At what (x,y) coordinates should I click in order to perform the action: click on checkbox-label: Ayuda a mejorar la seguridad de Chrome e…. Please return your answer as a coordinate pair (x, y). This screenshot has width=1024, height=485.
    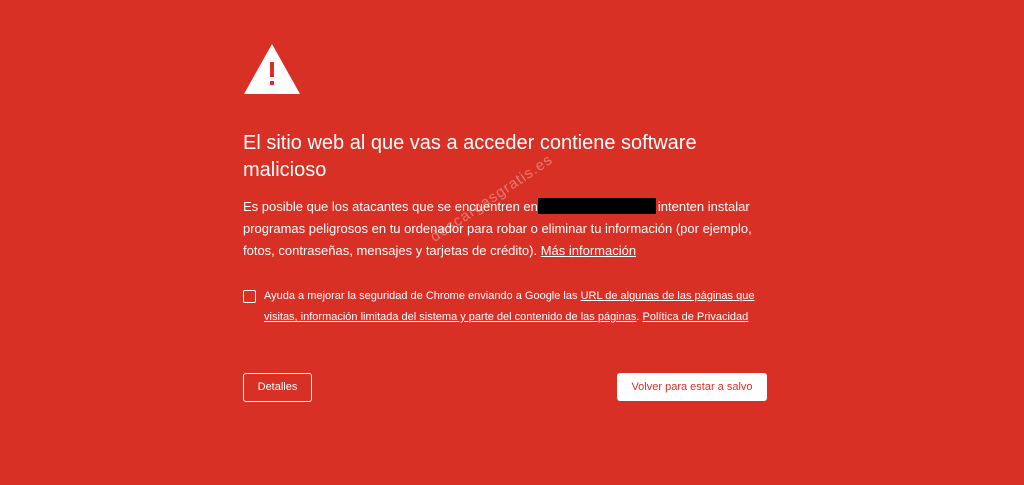
    Looking at the image, I should click on (519, 307).